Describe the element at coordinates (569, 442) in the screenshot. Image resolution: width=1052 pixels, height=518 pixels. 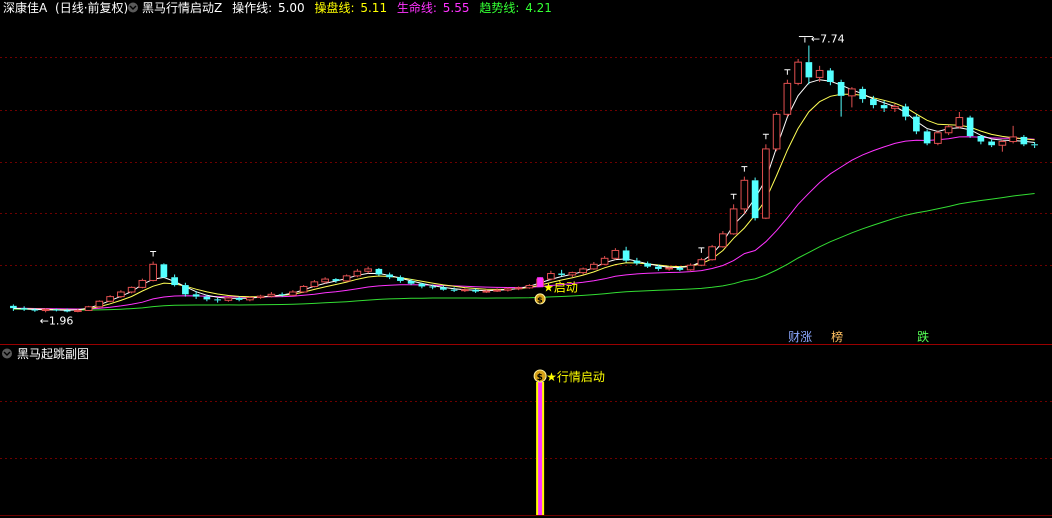
I see `sub-chart: $ ★行情启动` at that location.